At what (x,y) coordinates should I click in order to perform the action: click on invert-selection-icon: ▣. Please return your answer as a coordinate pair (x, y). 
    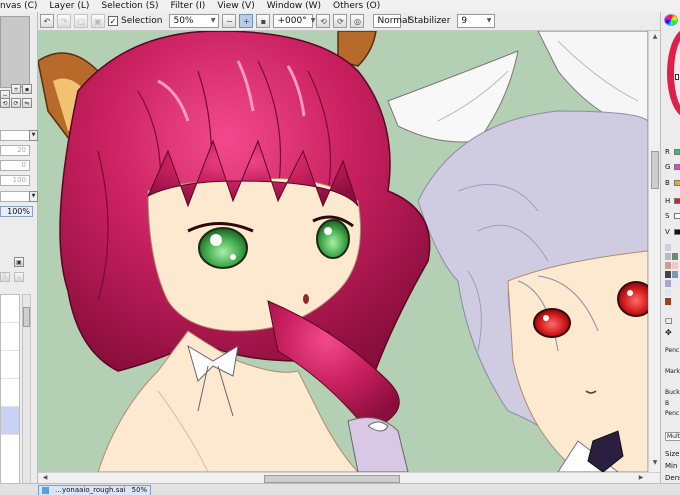
    Looking at the image, I should click on (98, 21).